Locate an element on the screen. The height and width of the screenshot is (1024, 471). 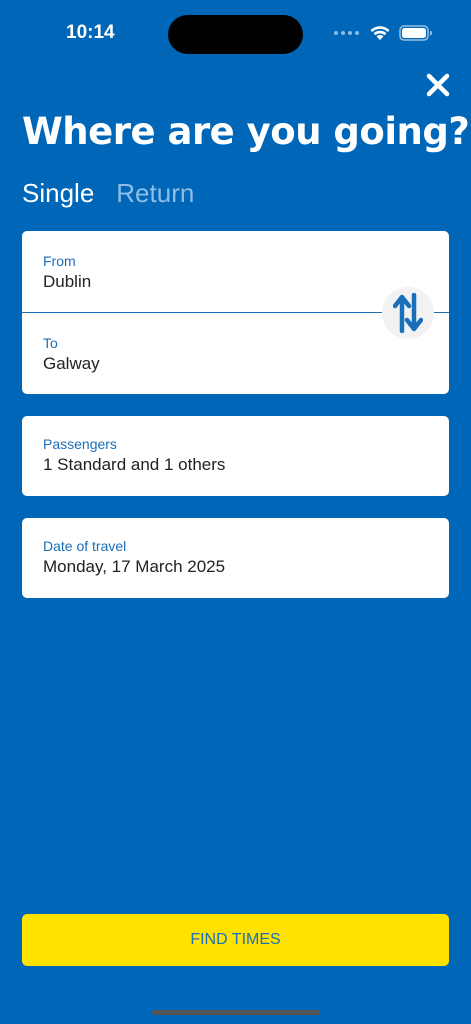
close-button is located at coordinates (438, 85).